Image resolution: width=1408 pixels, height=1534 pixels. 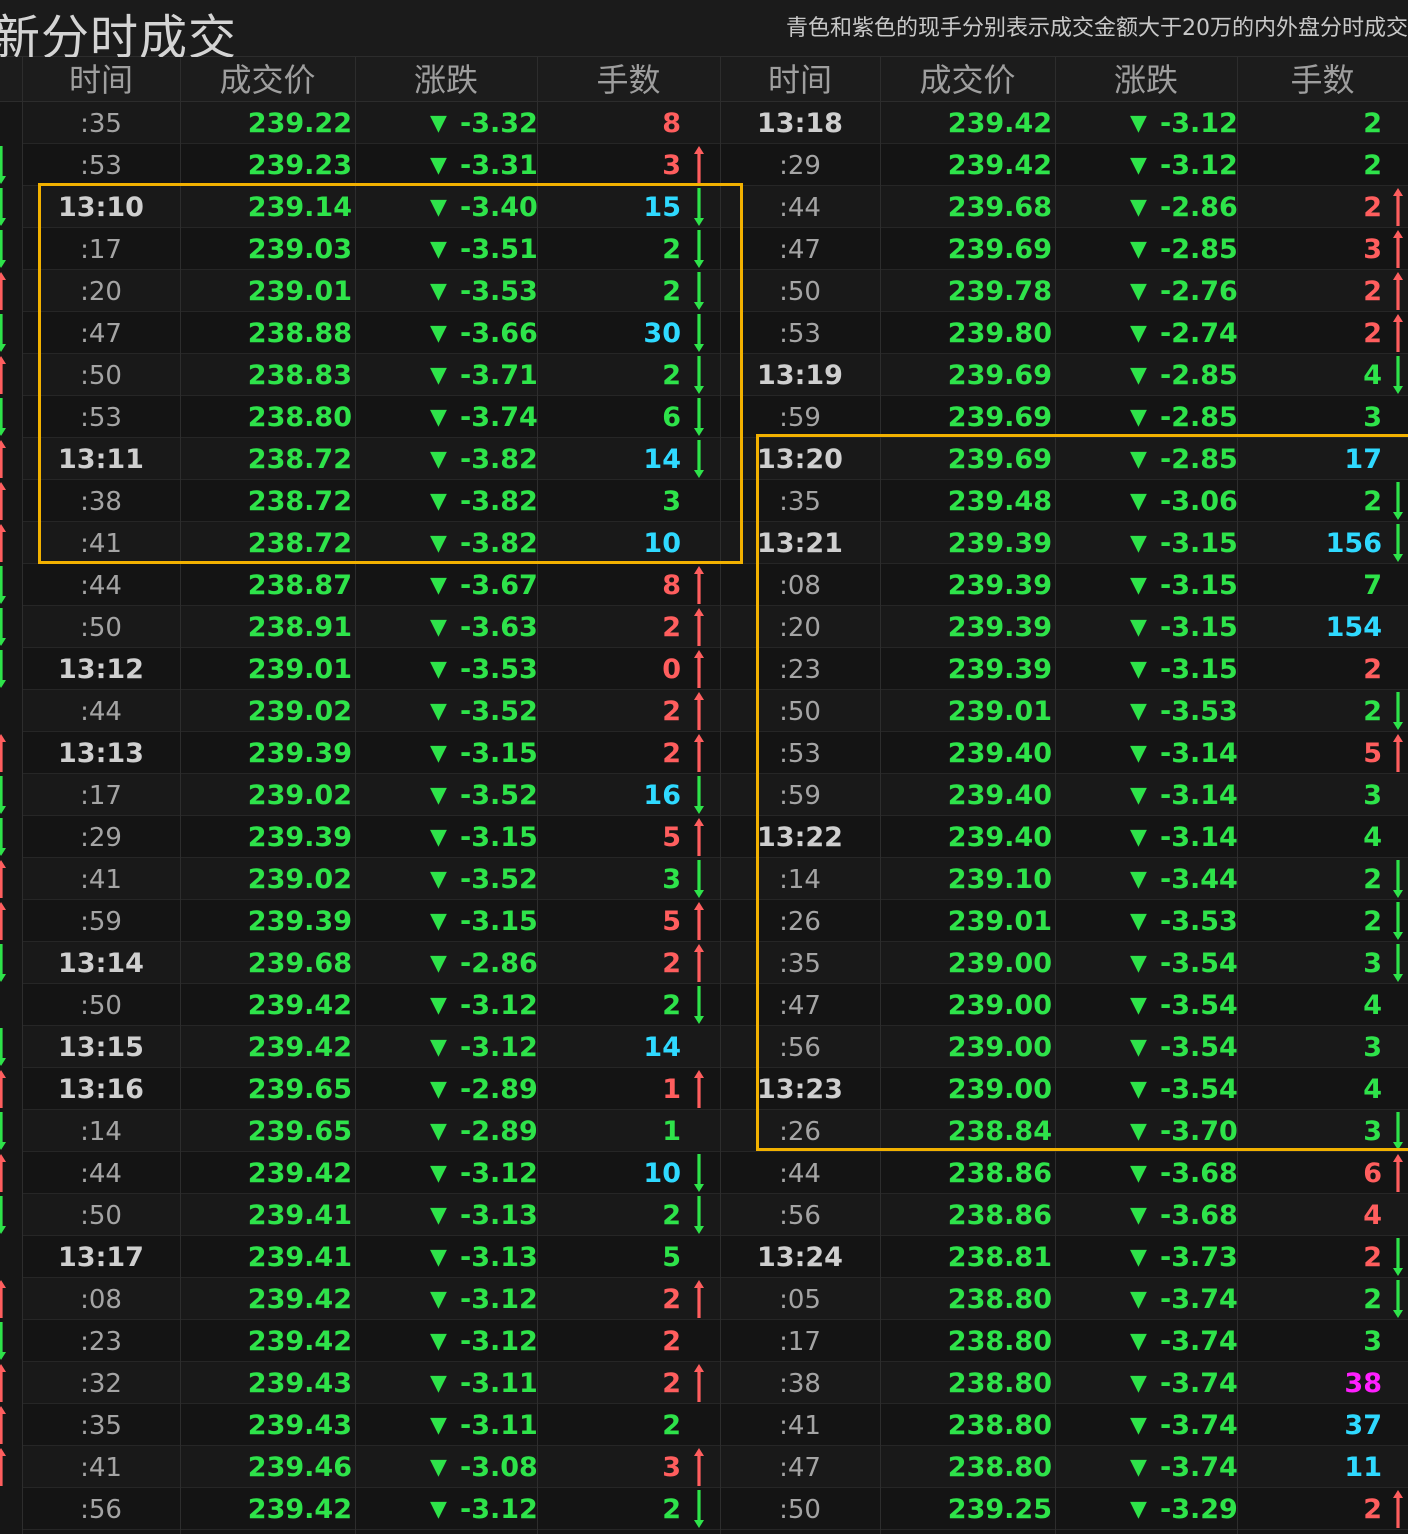 What do you see at coordinates (371, 291) in the screenshot?
I see `table-row: :20 239.01 ▼ -3.53 2` at bounding box center [371, 291].